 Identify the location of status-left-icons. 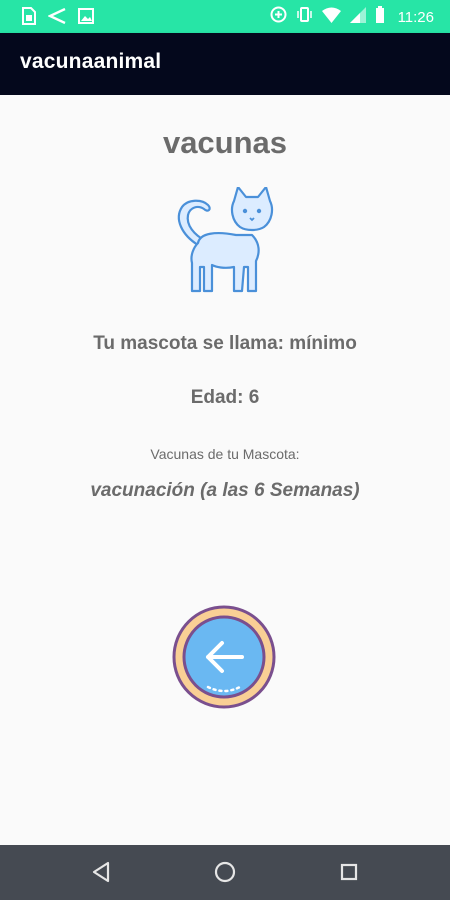
(58, 18).